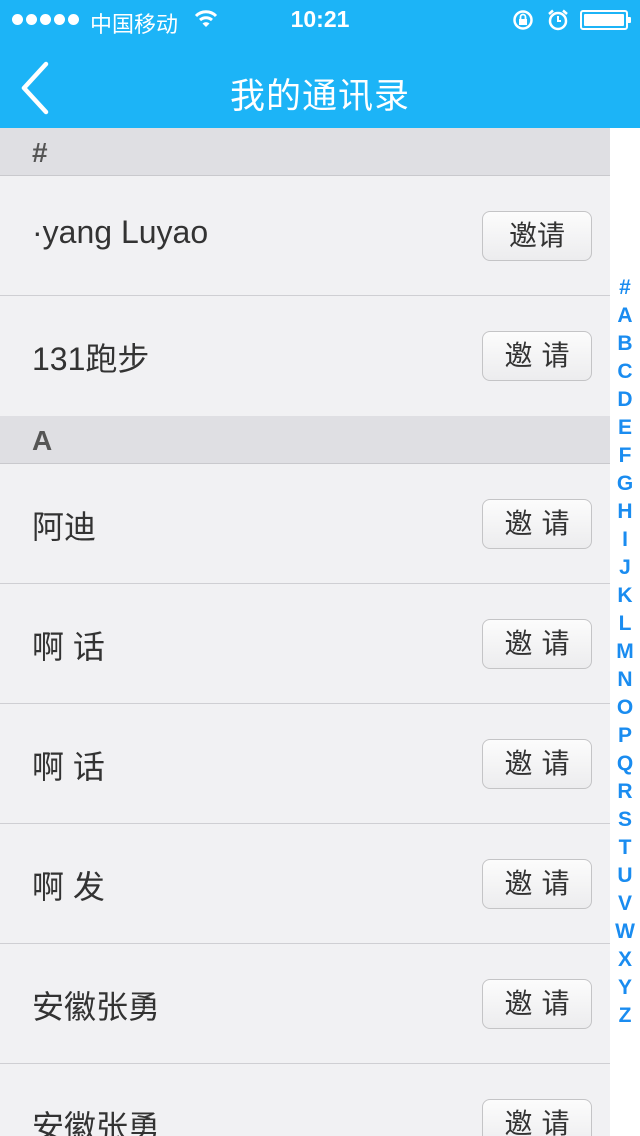 This screenshot has height=1136, width=640. What do you see at coordinates (625, 512) in the screenshot?
I see `index-letter: H` at bounding box center [625, 512].